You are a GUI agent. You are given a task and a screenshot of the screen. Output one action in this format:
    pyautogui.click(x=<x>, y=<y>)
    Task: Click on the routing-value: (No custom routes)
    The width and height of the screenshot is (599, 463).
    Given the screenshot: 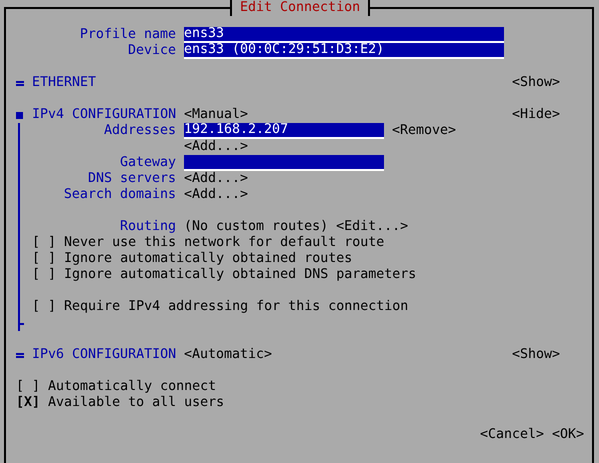 What is the action you would take?
    pyautogui.click(x=256, y=227)
    